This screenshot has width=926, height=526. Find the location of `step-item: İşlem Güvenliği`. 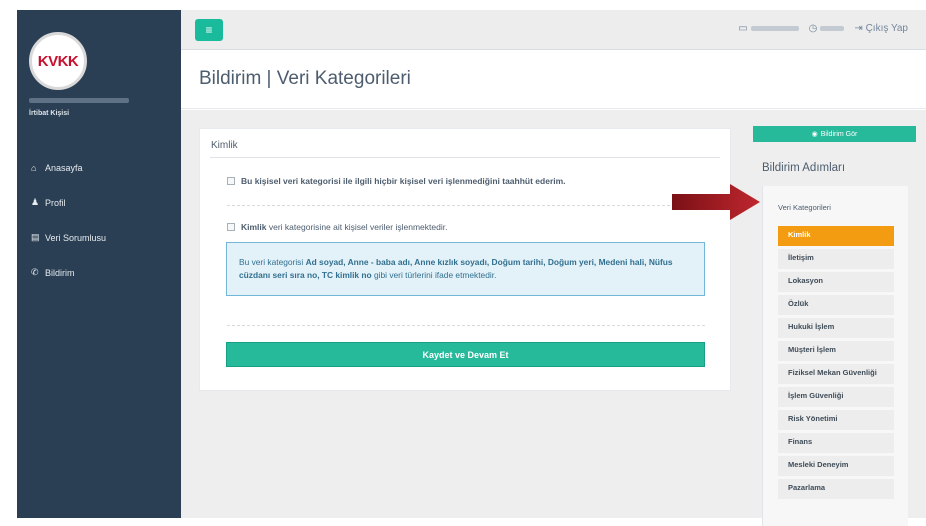

step-item: İşlem Güvenliği is located at coordinates (836, 397).